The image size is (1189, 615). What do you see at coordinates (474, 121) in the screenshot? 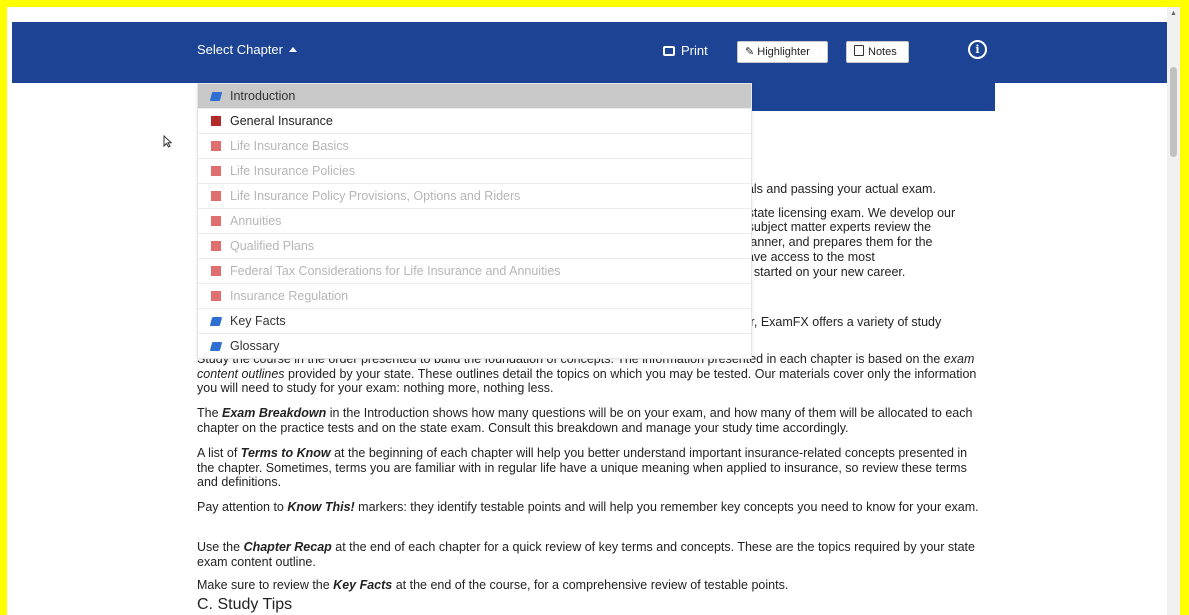
I see `chapter-item-general-insurance: General Insurance` at bounding box center [474, 121].